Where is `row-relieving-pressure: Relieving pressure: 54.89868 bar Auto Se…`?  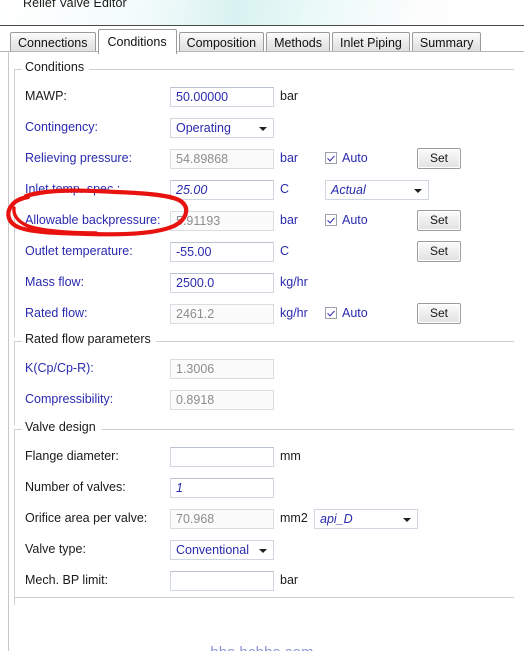 row-relieving-pressure: Relieving pressure: 54.89868 bar Auto Se… is located at coordinates (264, 159).